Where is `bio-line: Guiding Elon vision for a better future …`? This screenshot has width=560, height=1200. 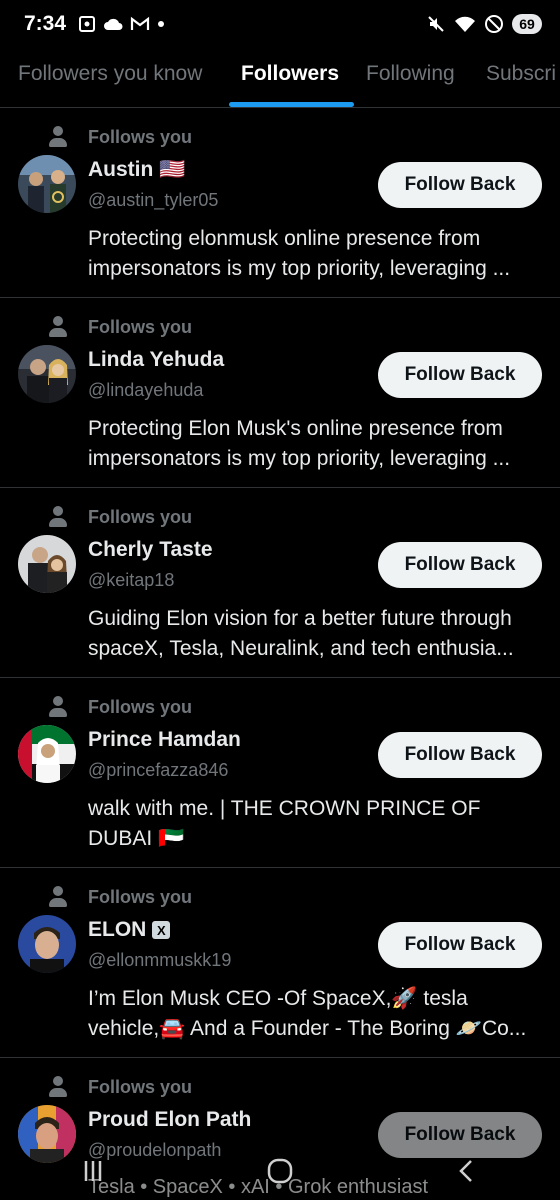
bio-line: Guiding Elon vision for a better future … is located at coordinates (300, 618).